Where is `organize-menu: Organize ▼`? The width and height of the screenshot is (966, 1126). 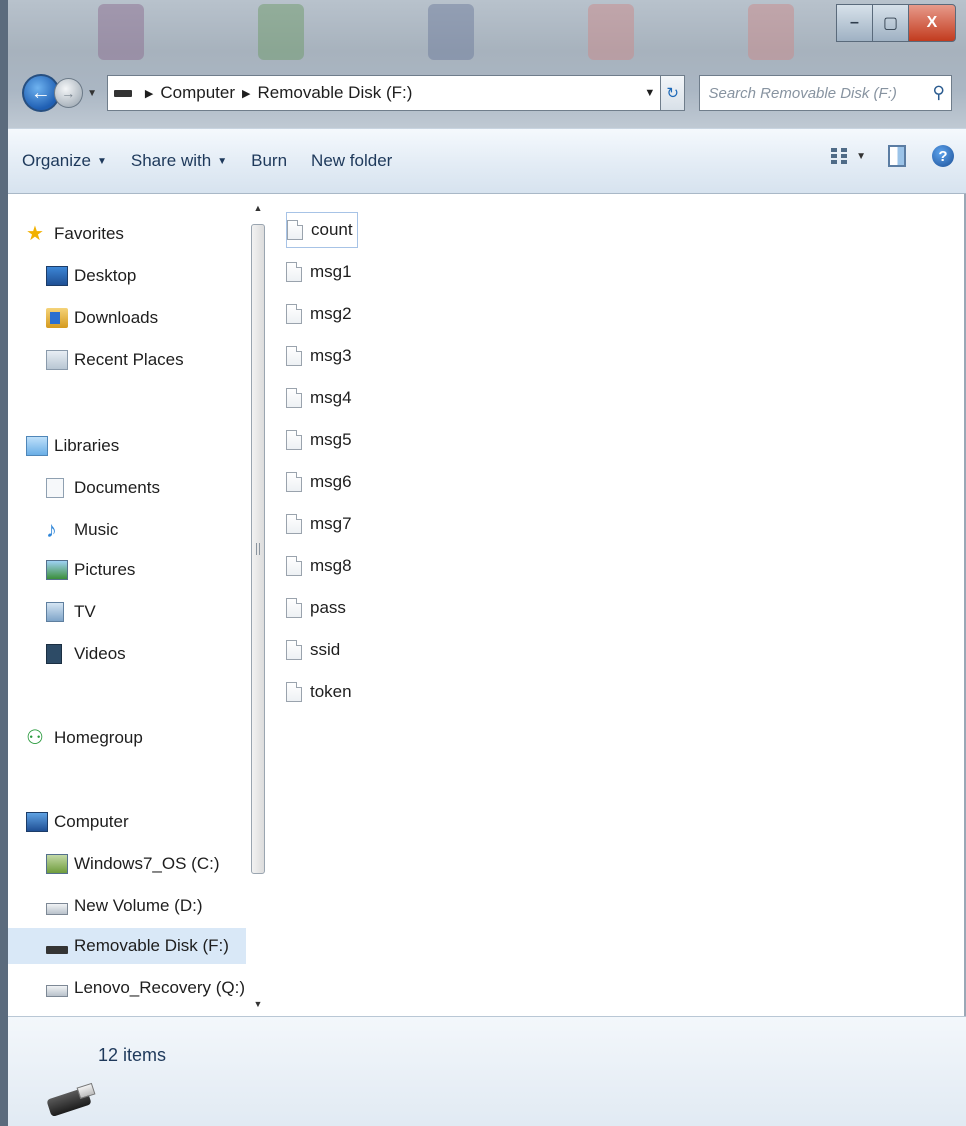 organize-menu: Organize ▼ is located at coordinates (64, 161).